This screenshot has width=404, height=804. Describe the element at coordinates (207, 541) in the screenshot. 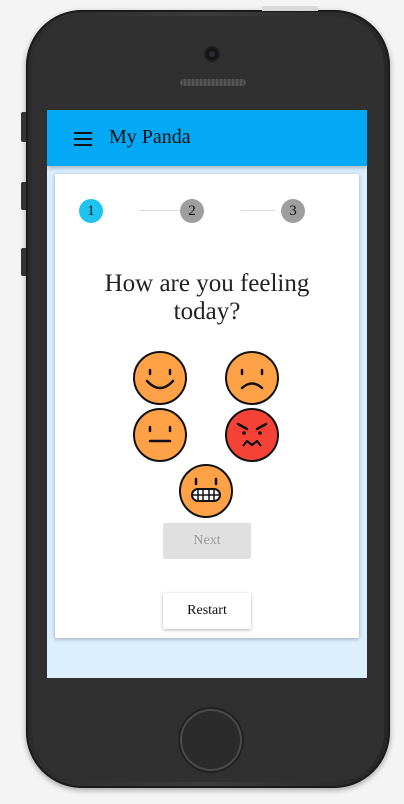

I see `next-button: Next` at that location.